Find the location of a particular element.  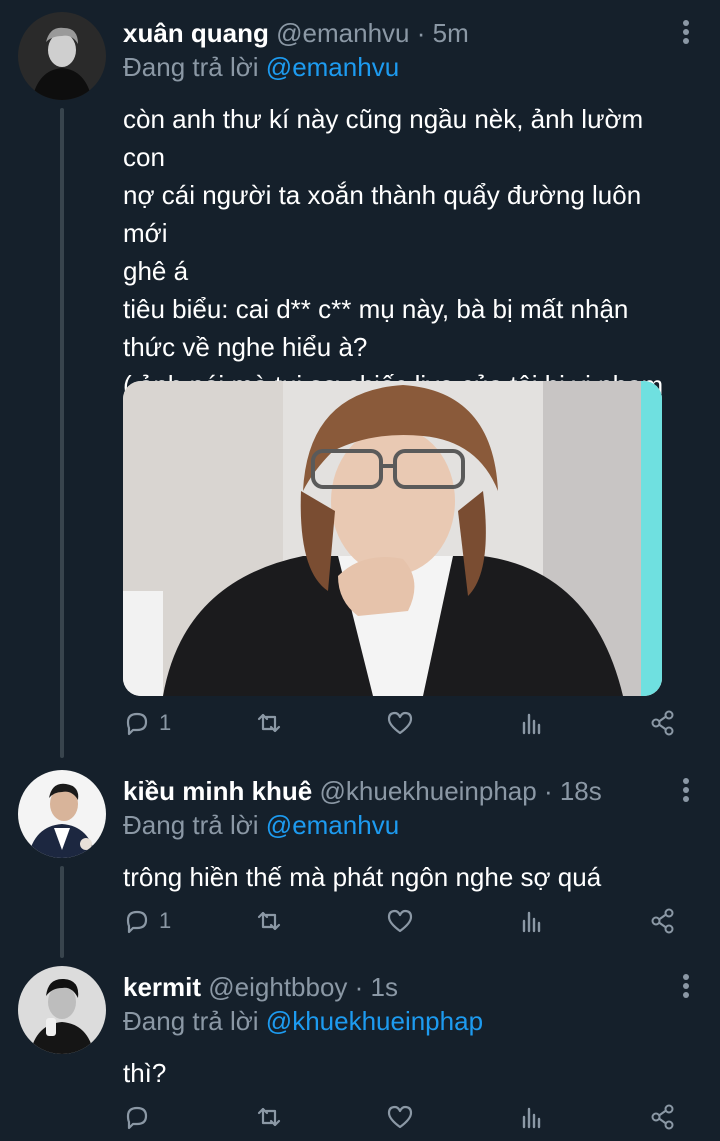

timestamp: · 18s is located at coordinates (573, 791).